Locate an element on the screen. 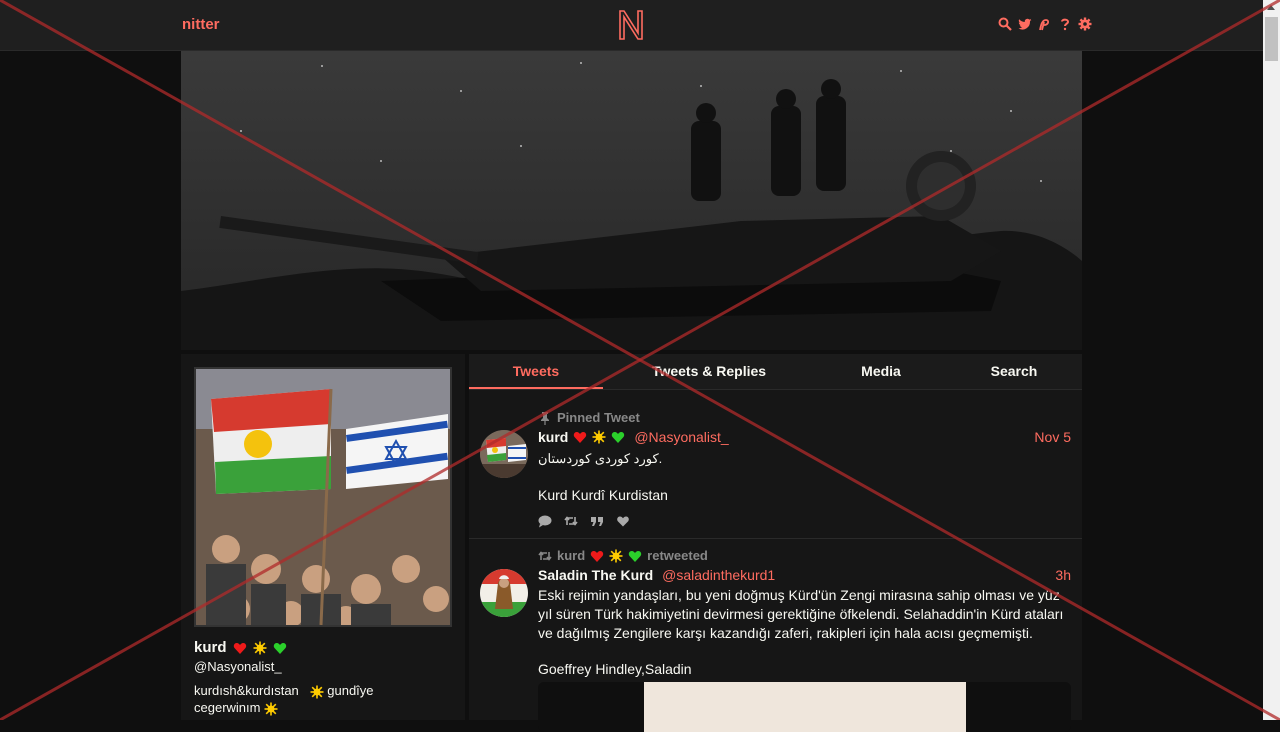 The width and height of the screenshot is (1280, 732). nitter-logo is located at coordinates (631, 25).